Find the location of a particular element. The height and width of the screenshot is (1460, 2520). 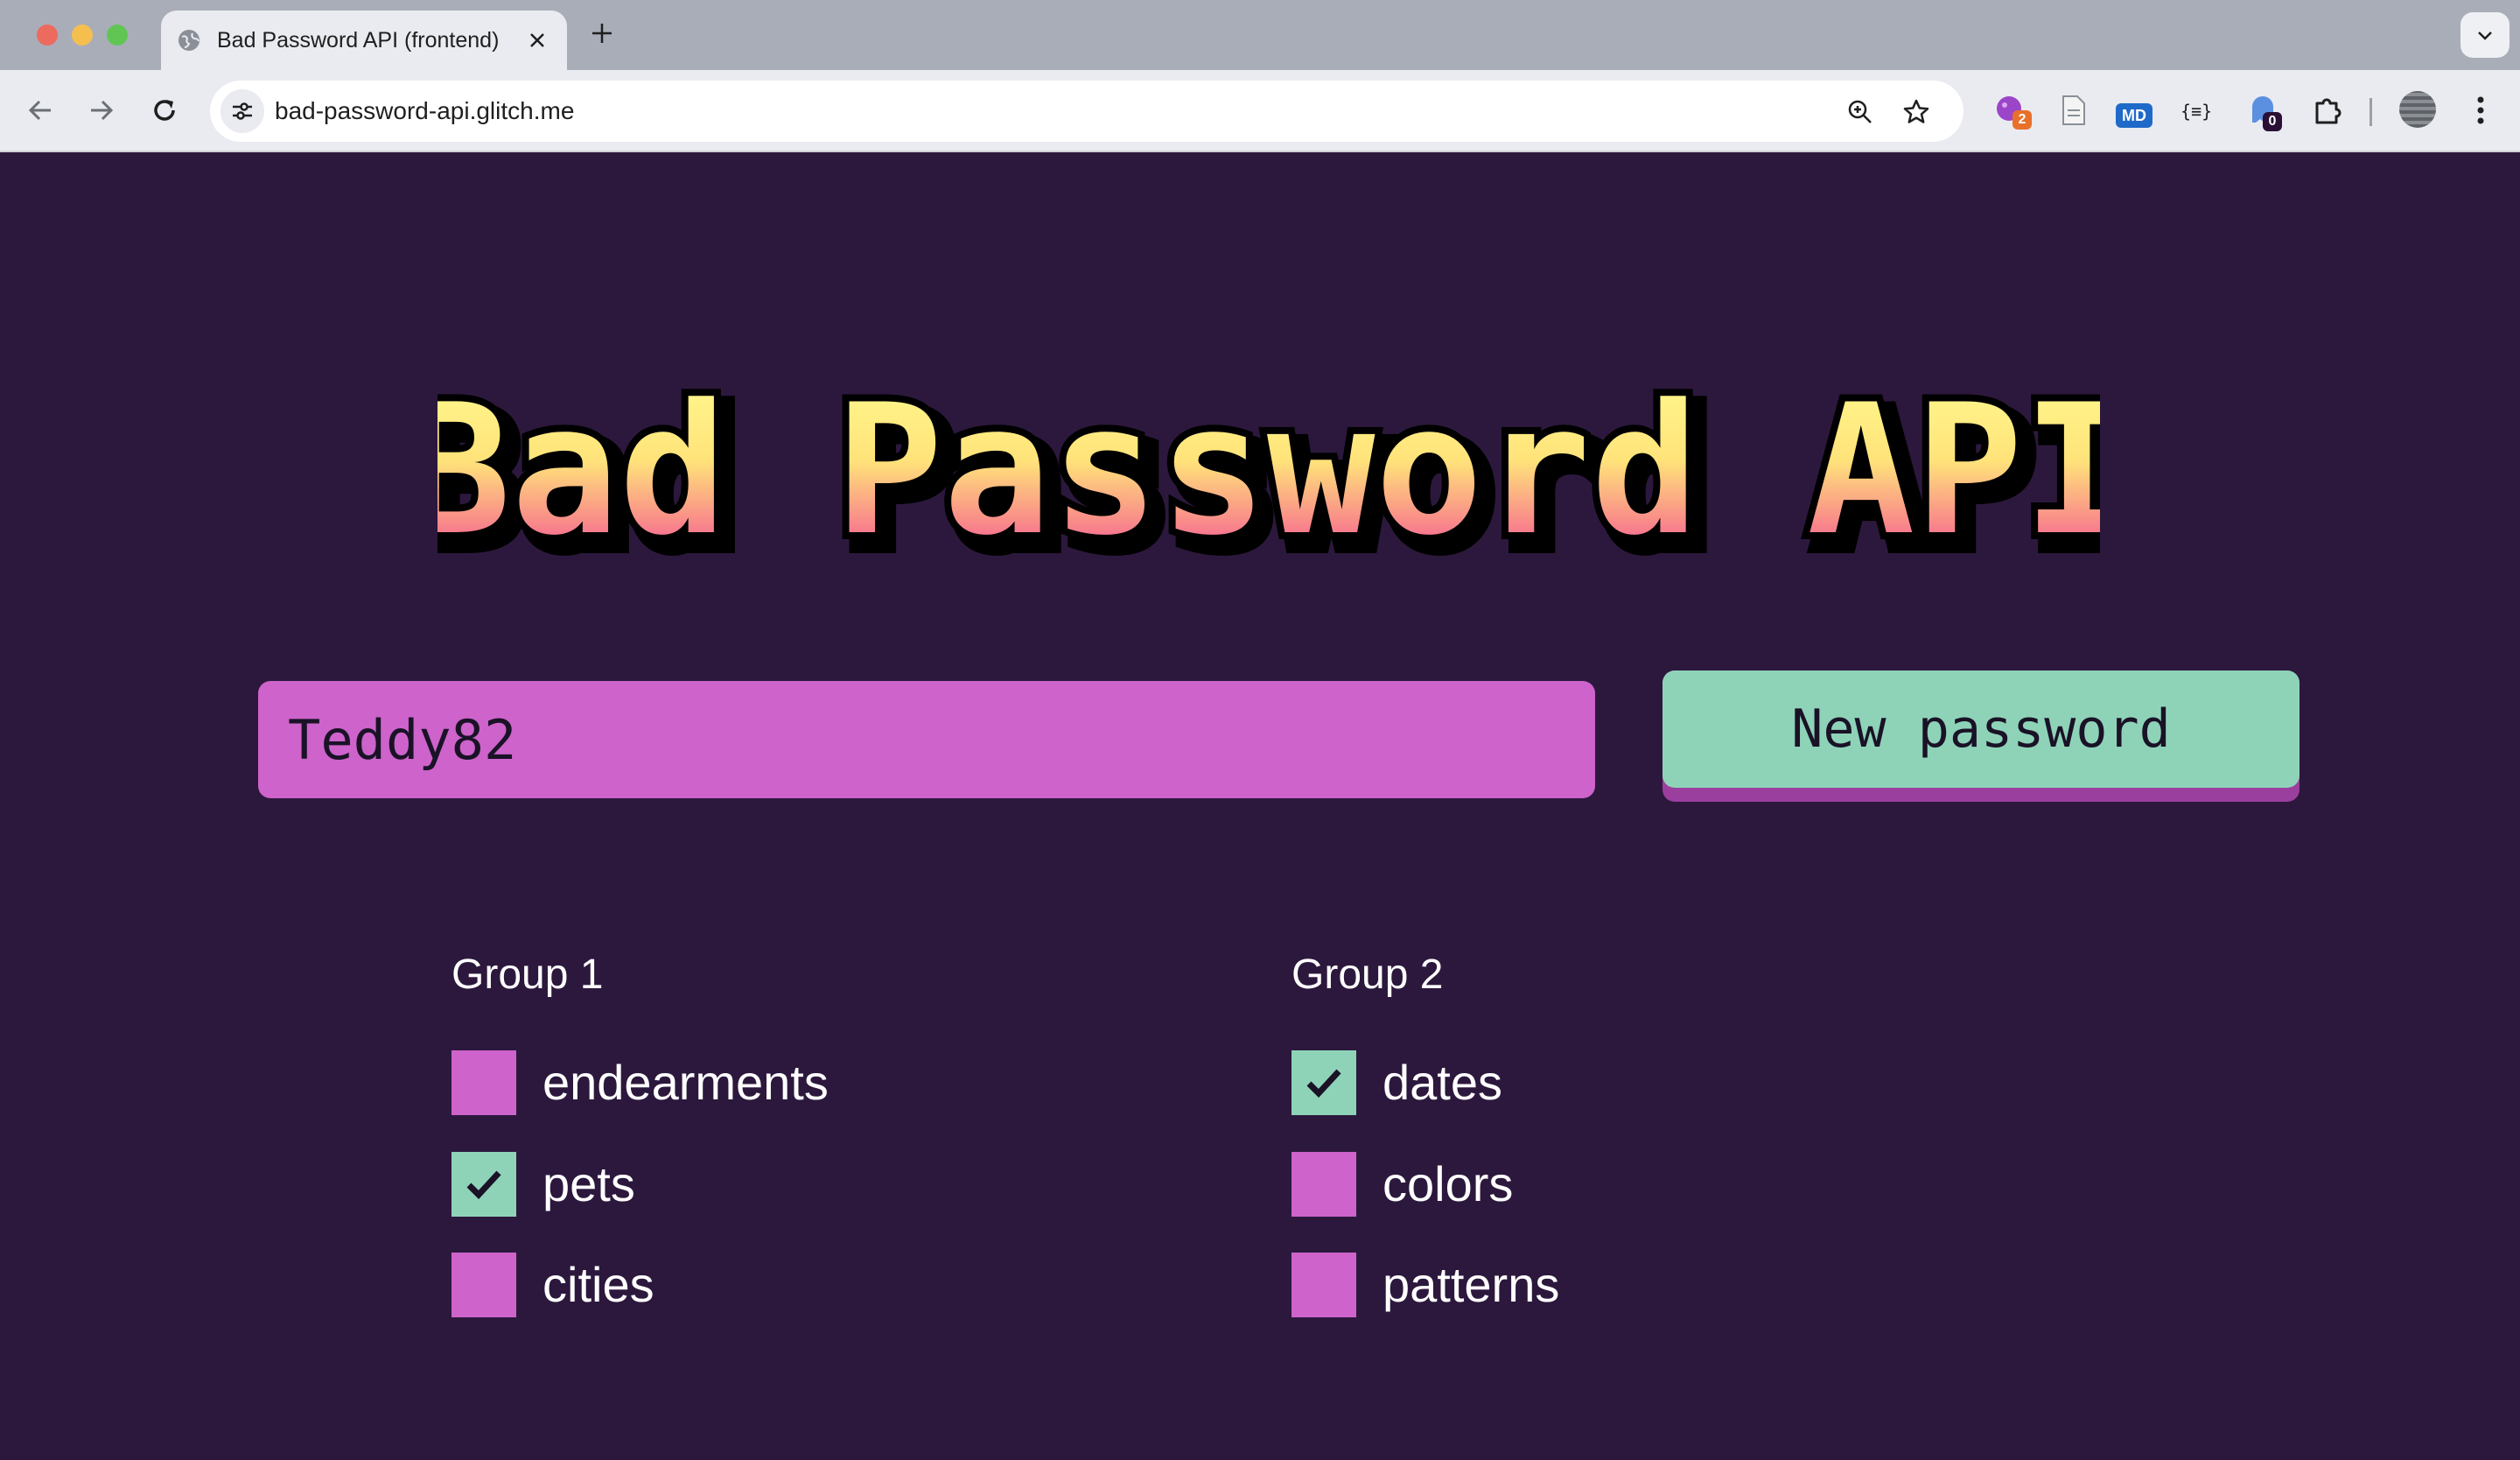

json-extension-icon: {≡} is located at coordinates (2196, 111).